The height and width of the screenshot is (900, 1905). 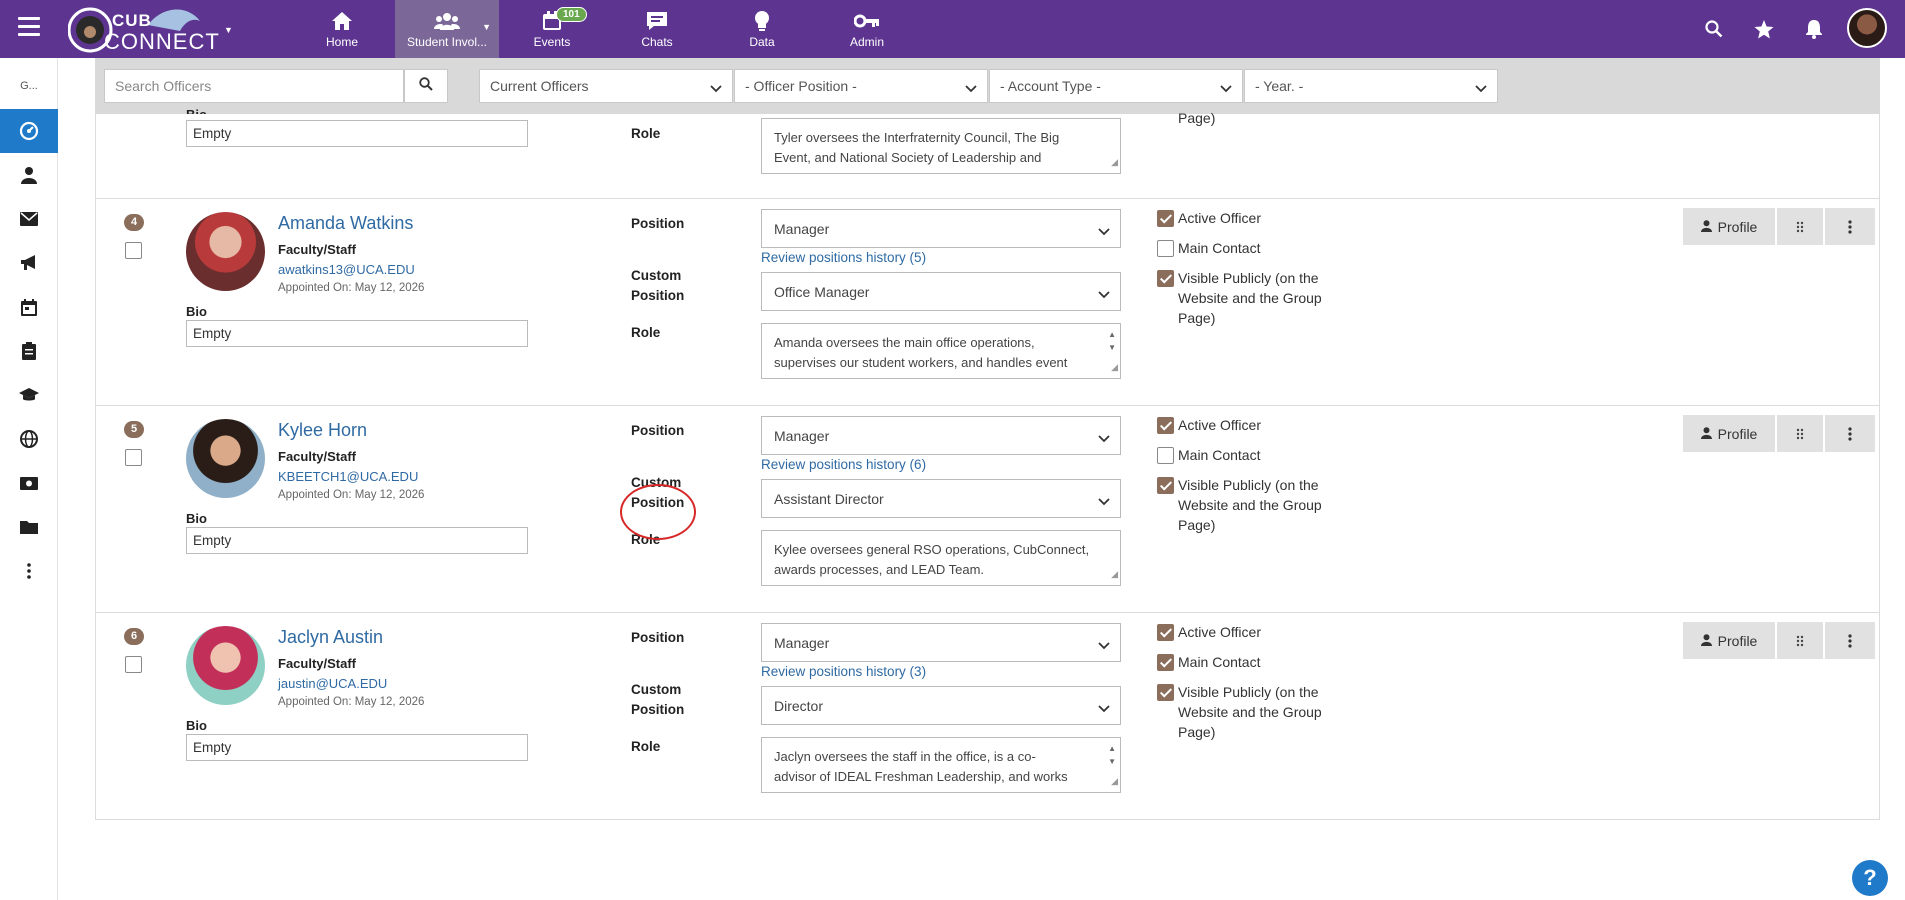 I want to click on custom-position-label-line: Position, so click(x=658, y=709).